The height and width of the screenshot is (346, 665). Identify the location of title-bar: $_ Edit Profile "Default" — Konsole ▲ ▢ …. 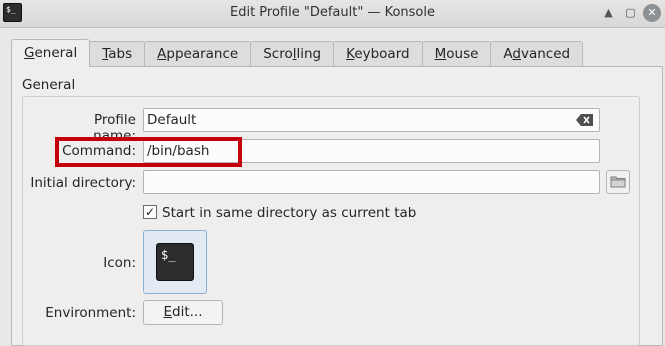
(332, 14).